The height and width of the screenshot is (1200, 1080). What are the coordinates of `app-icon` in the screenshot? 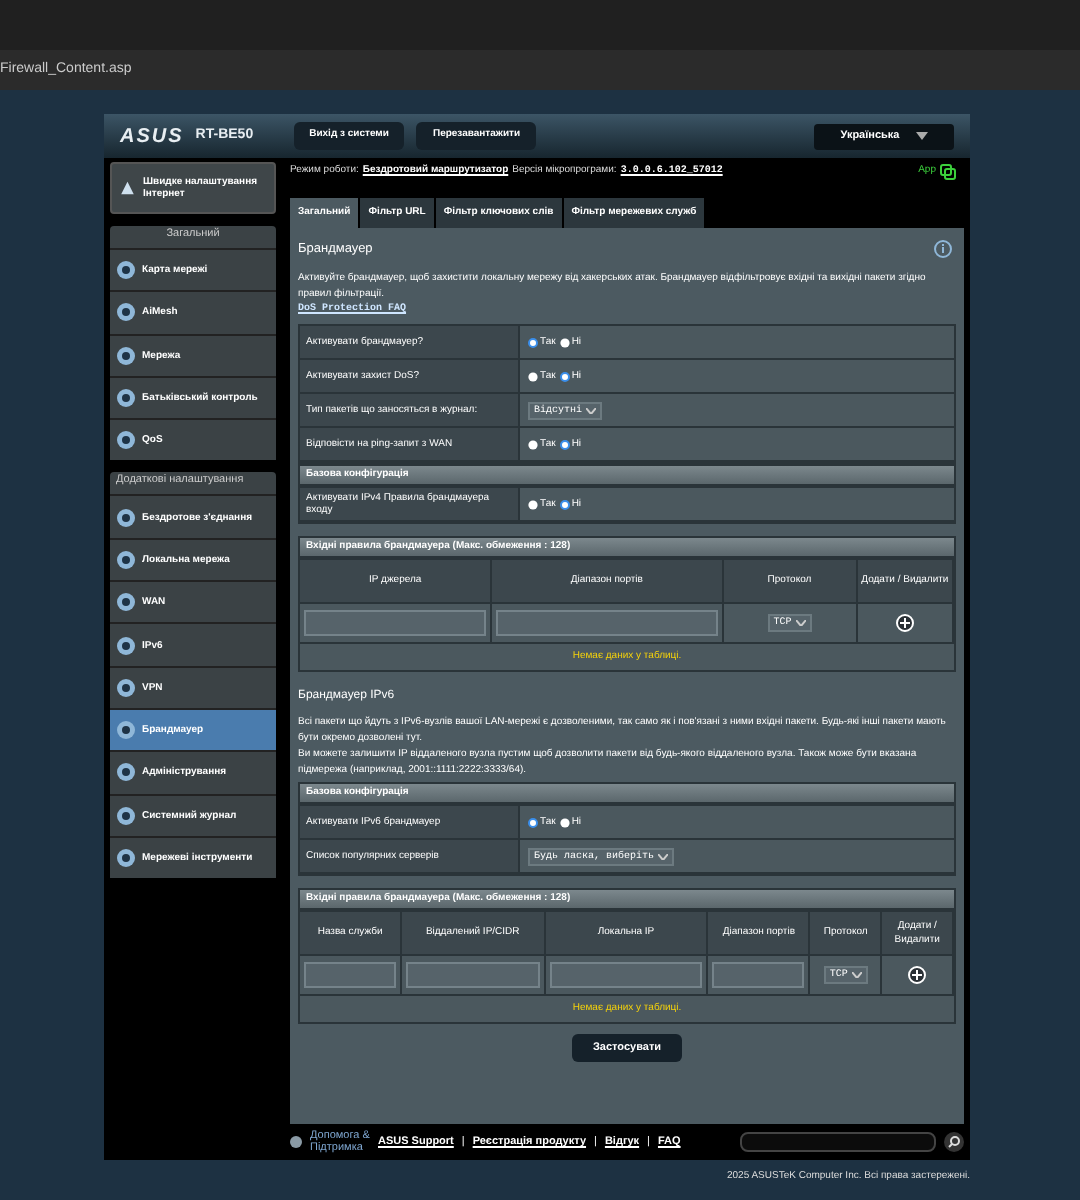 It's located at (948, 172).